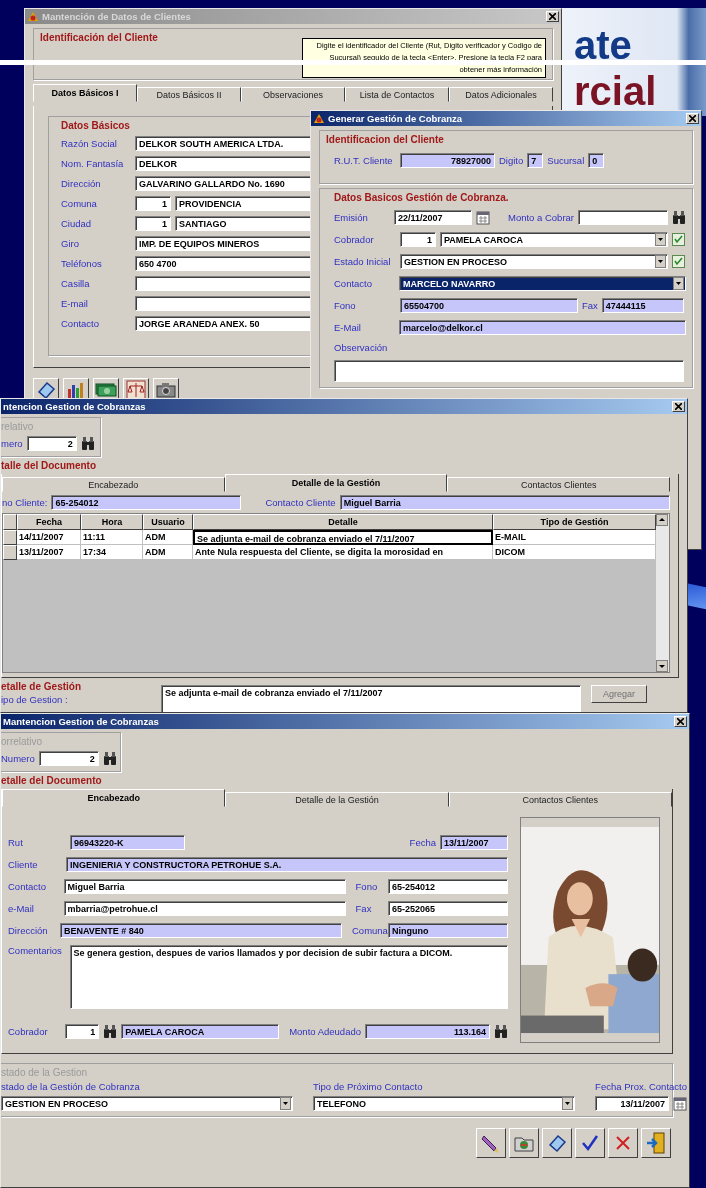 The width and height of the screenshot is (706, 1188). What do you see at coordinates (623, 1143) in the screenshot?
I see `cancel-button` at bounding box center [623, 1143].